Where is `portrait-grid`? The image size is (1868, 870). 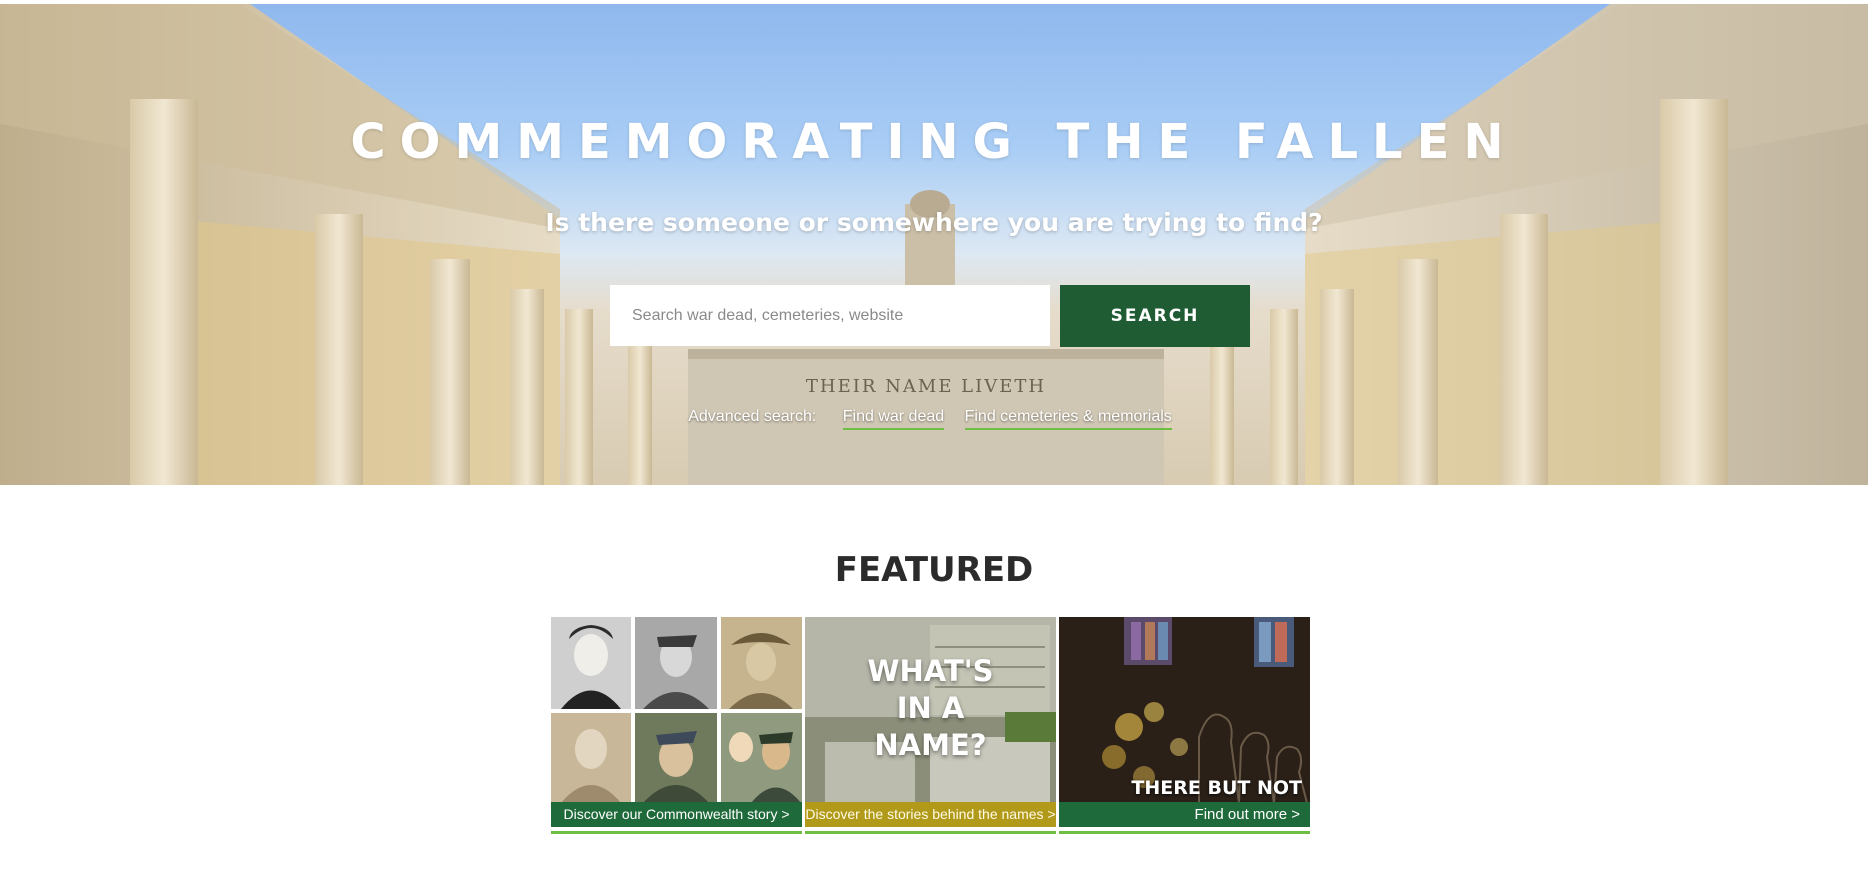 portrait-grid is located at coordinates (676, 710).